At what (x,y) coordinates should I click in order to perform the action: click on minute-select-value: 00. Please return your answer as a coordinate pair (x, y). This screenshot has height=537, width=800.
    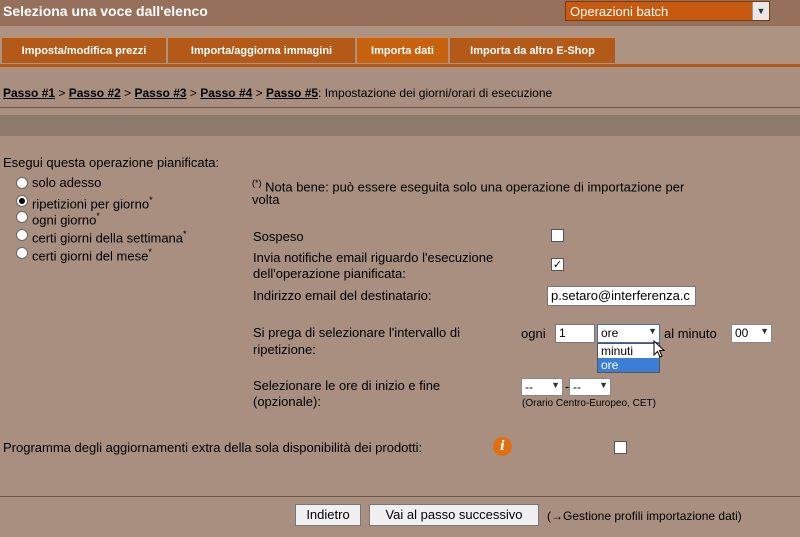
    Looking at the image, I should click on (742, 333).